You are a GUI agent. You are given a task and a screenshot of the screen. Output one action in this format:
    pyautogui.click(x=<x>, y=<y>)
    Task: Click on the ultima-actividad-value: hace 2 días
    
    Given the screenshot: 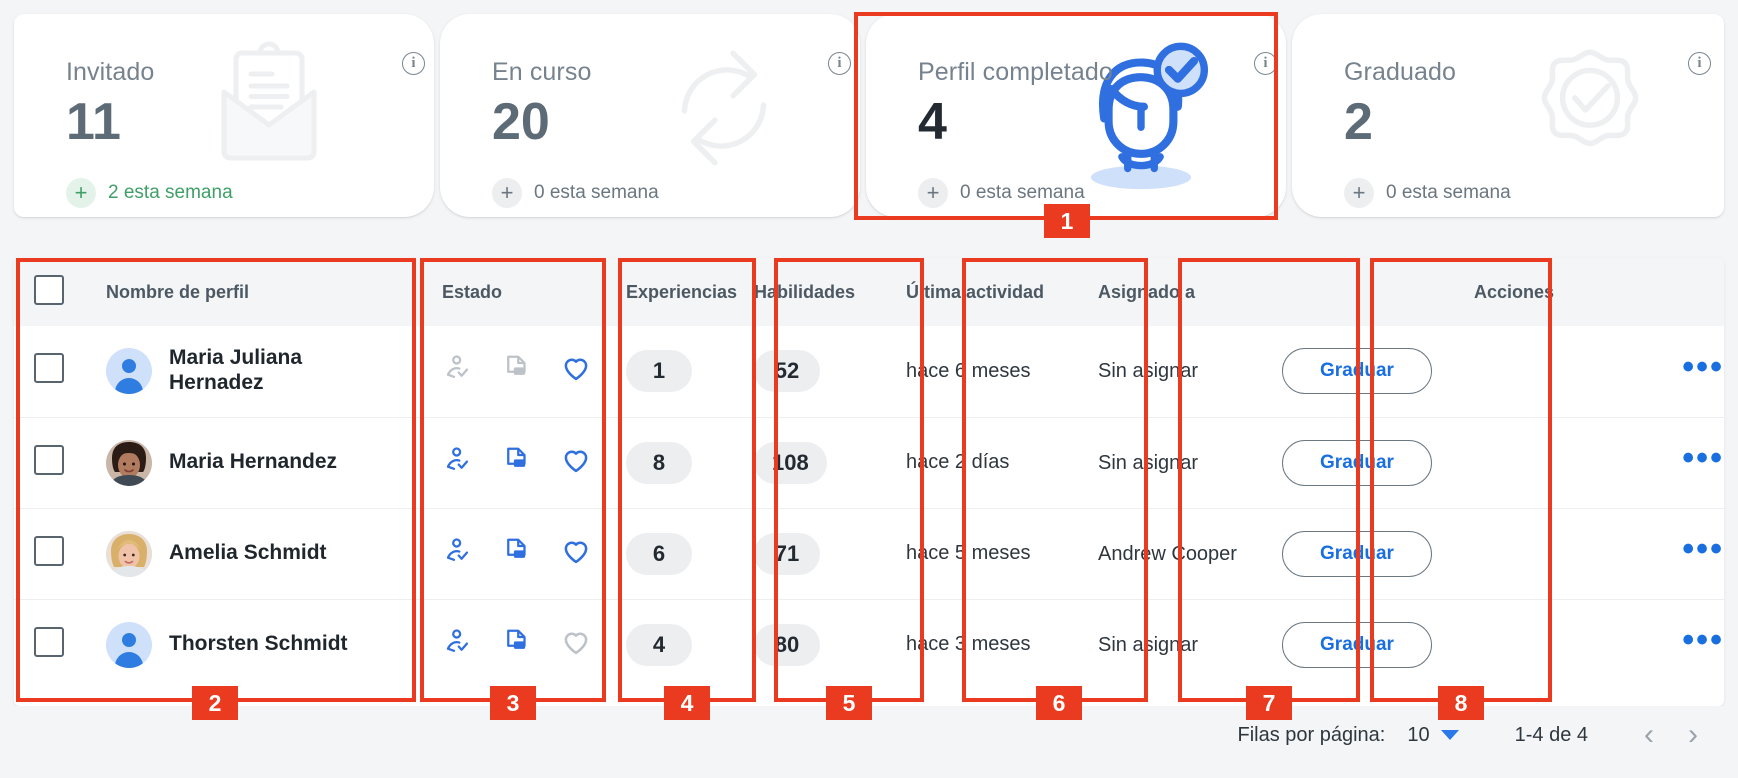 What is the action you would take?
    pyautogui.click(x=958, y=462)
    